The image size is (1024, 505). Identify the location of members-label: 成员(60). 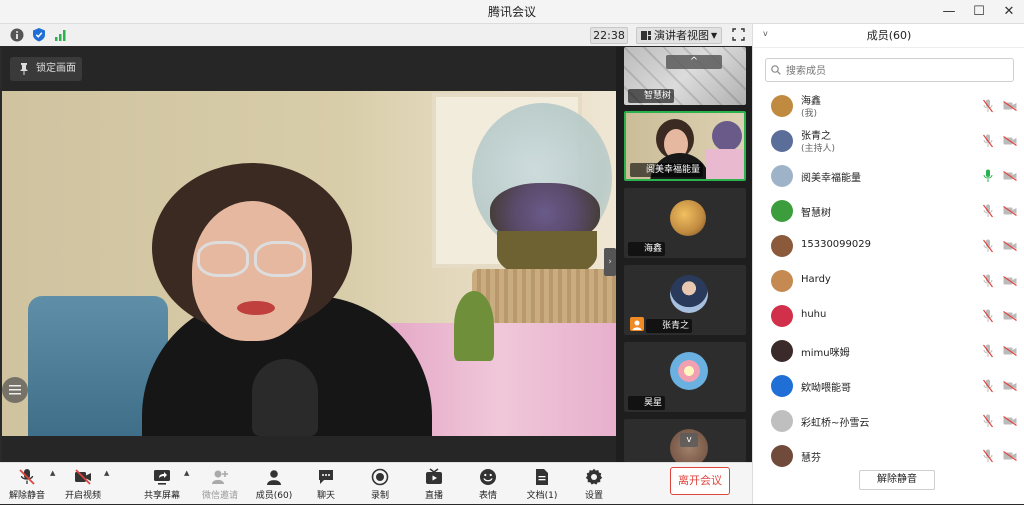
(274, 496).